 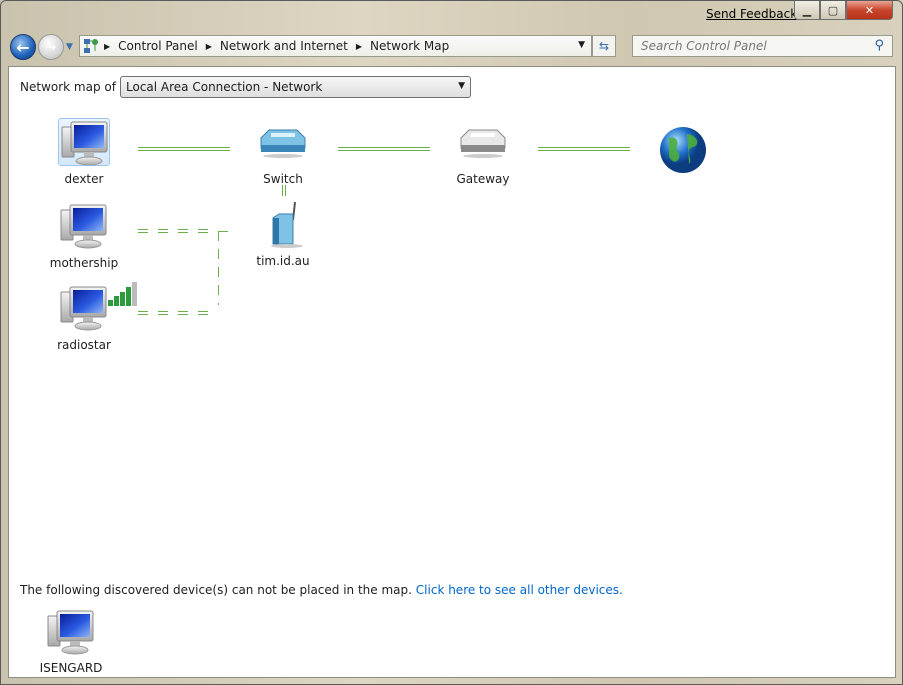 I want to click on forward-button: →, so click(x=51, y=47).